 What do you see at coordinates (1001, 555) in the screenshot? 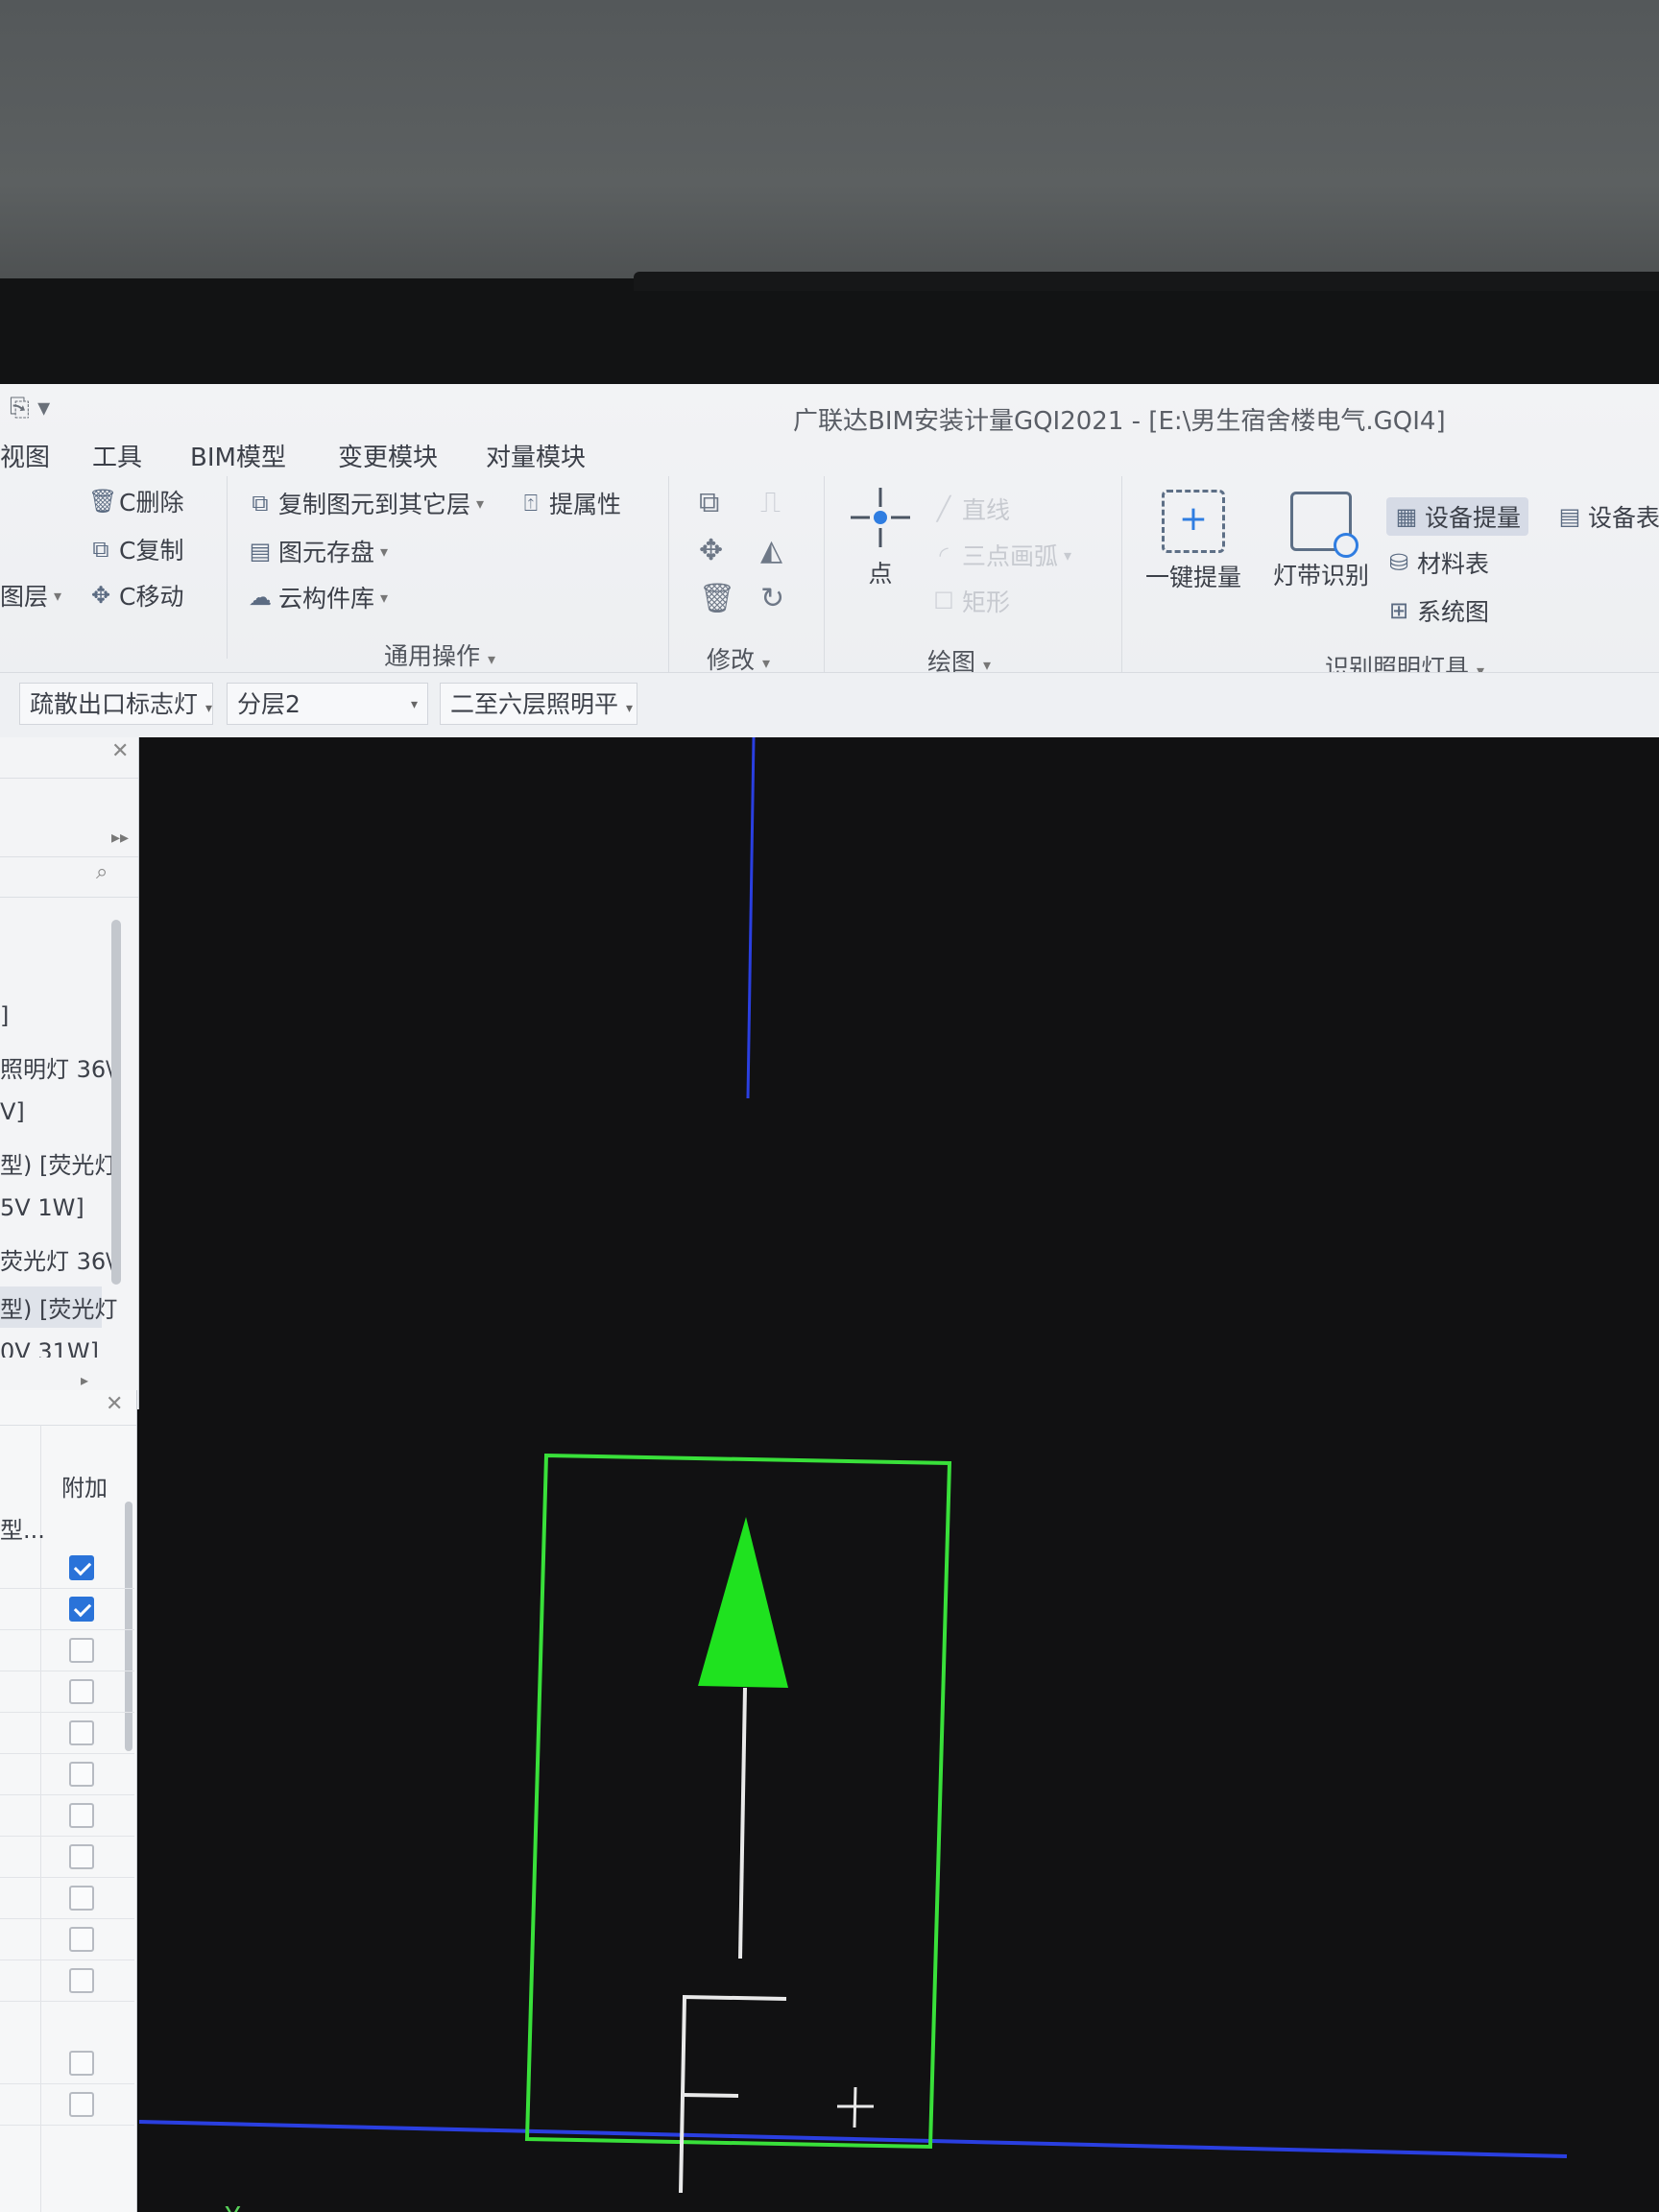
I see `draw-arc-button: ◜ 三点画弧 ▾` at bounding box center [1001, 555].